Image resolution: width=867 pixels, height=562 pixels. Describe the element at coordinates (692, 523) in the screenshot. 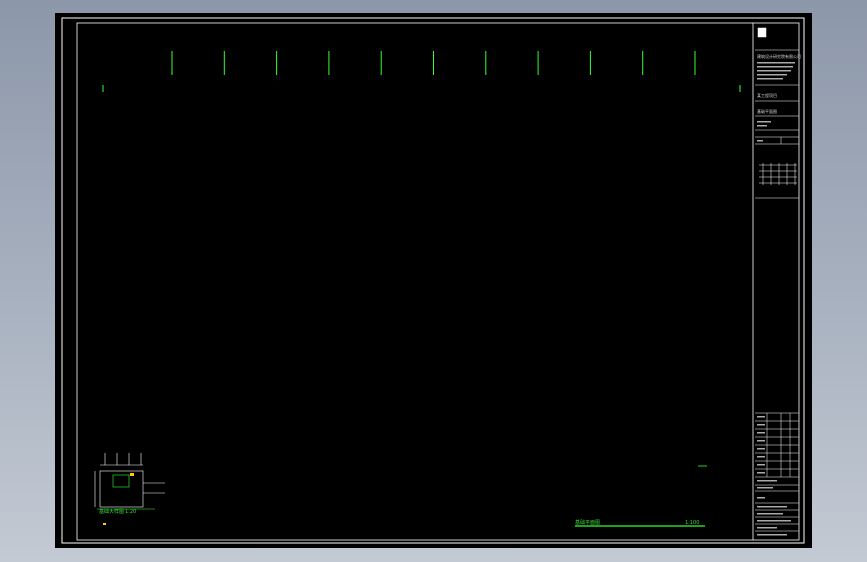

I see `drawing-scale: 1:100` at that location.